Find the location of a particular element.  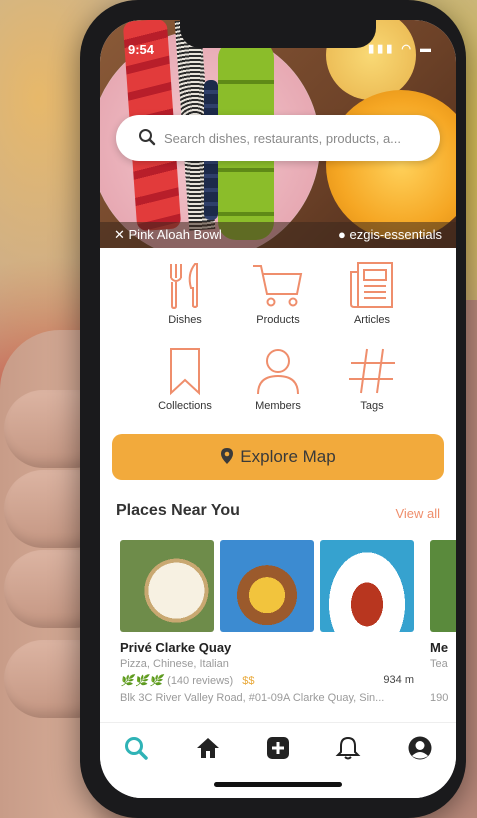

category-label: Products is located at coordinates (278, 320).